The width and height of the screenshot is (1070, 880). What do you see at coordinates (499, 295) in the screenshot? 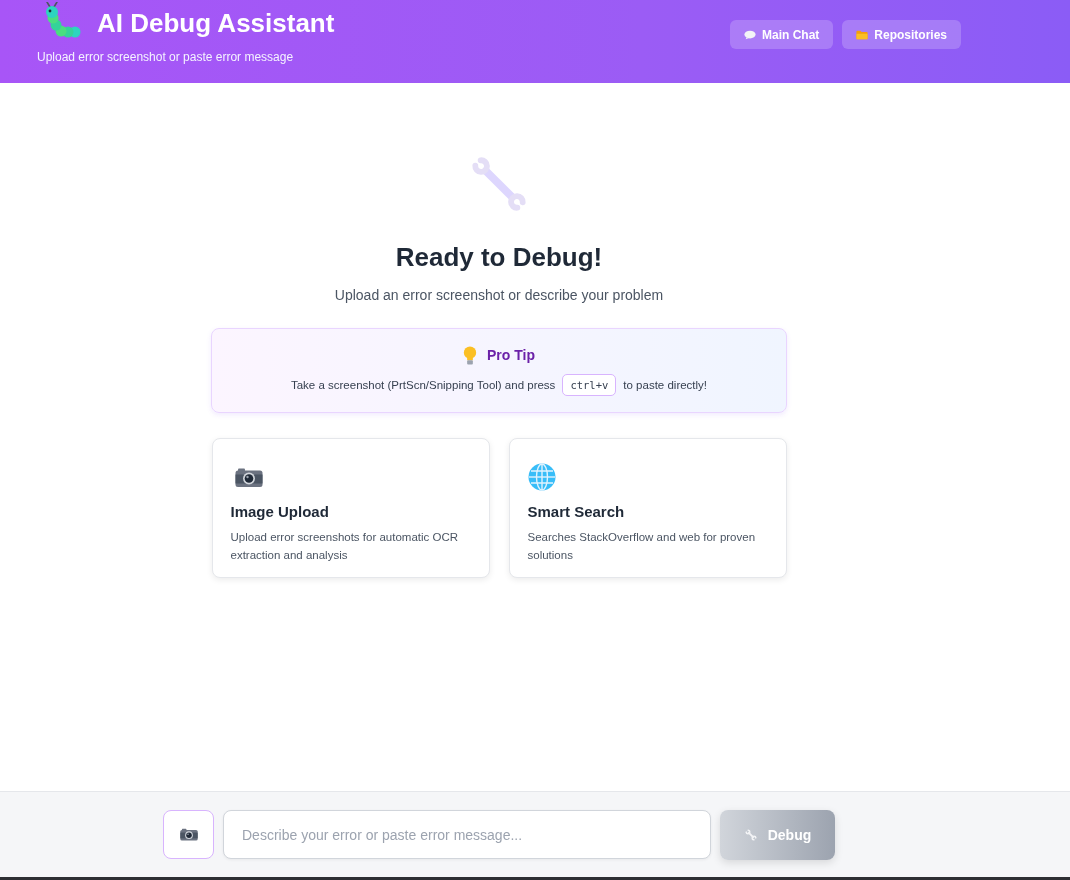
I see `welcome-subtitle: Upload an error screenshot or describe your problem` at bounding box center [499, 295].